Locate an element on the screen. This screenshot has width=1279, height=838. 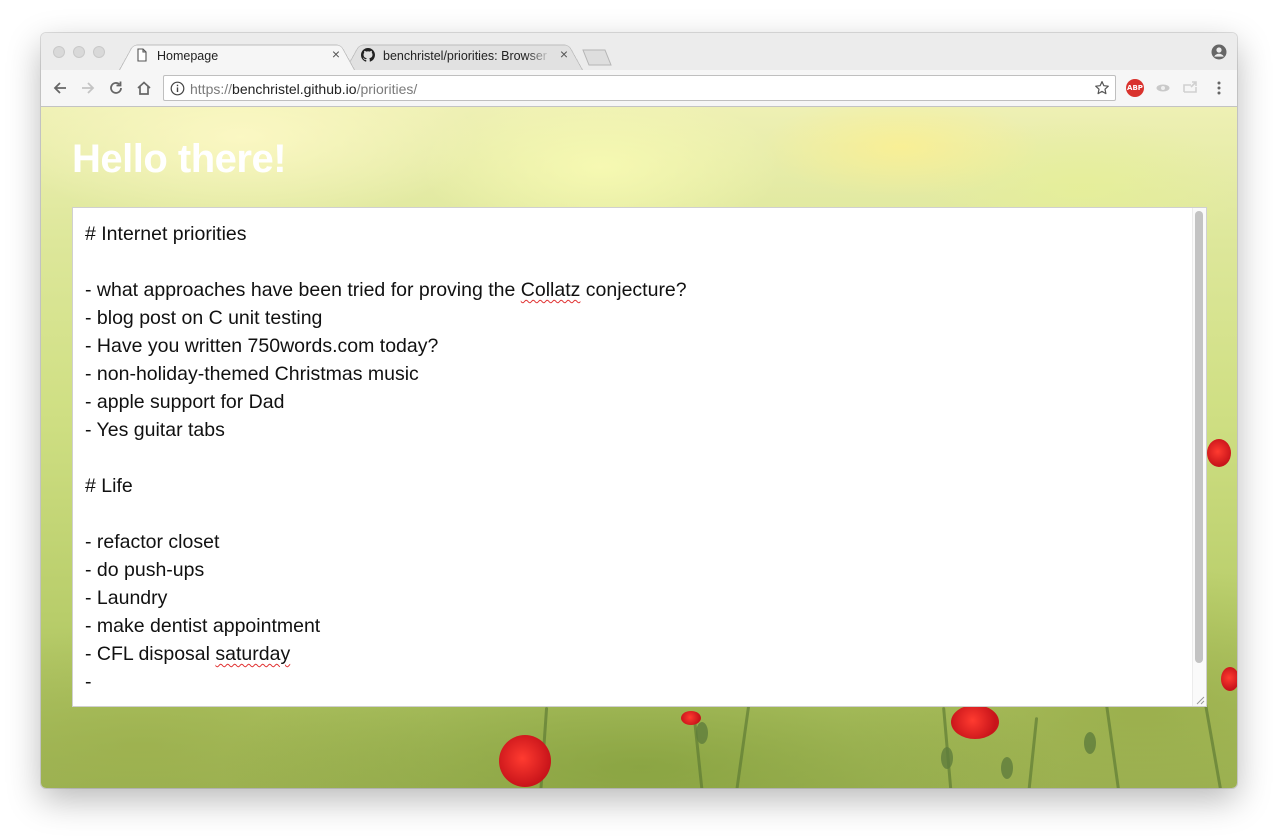
text-line: - Laundry is located at coordinates (635, 598).